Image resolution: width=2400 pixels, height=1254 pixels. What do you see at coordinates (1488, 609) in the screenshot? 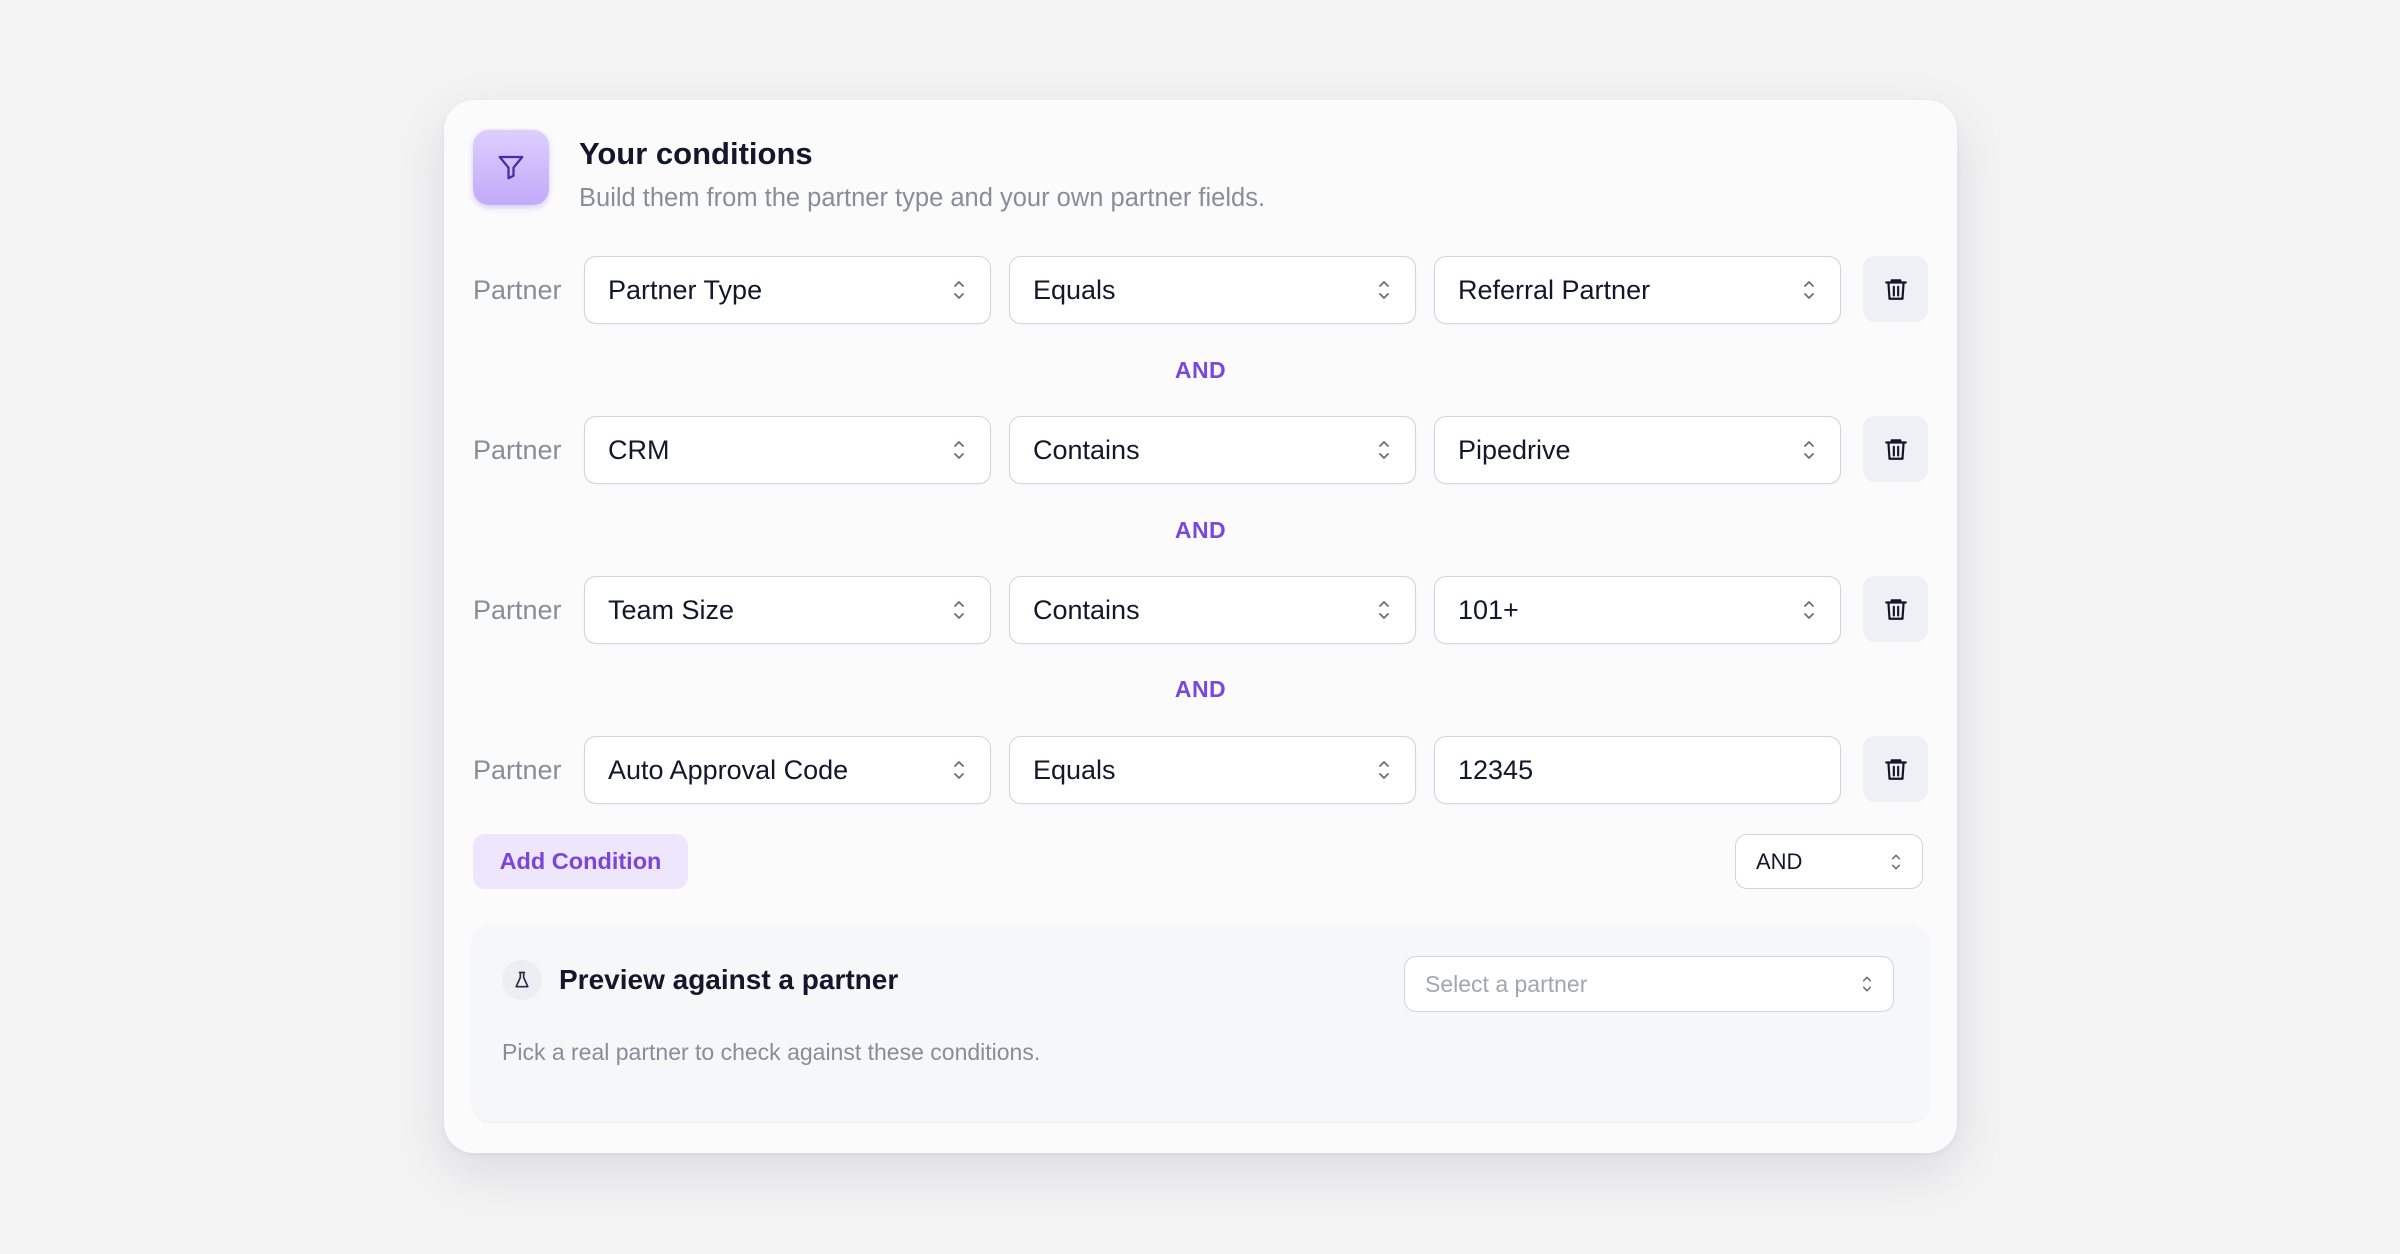
I see `value-select-value: 101+` at bounding box center [1488, 609].